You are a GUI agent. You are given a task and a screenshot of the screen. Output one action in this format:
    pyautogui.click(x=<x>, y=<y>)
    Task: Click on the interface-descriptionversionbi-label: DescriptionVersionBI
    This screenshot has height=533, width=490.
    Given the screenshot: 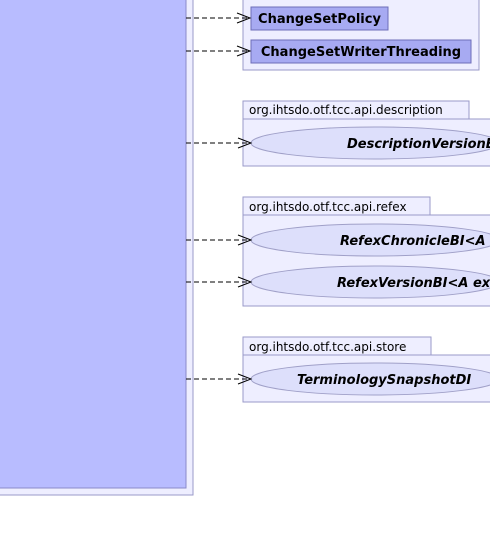 What is the action you would take?
    pyautogui.click(x=418, y=144)
    